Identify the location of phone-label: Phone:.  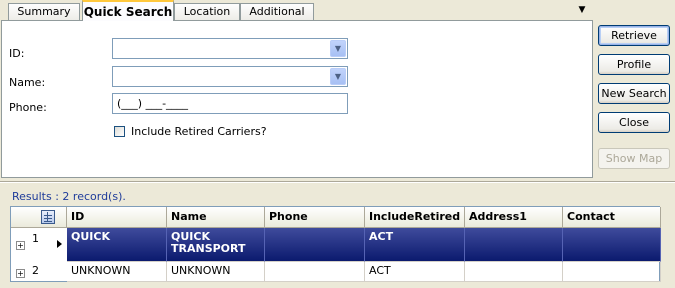
(28, 107).